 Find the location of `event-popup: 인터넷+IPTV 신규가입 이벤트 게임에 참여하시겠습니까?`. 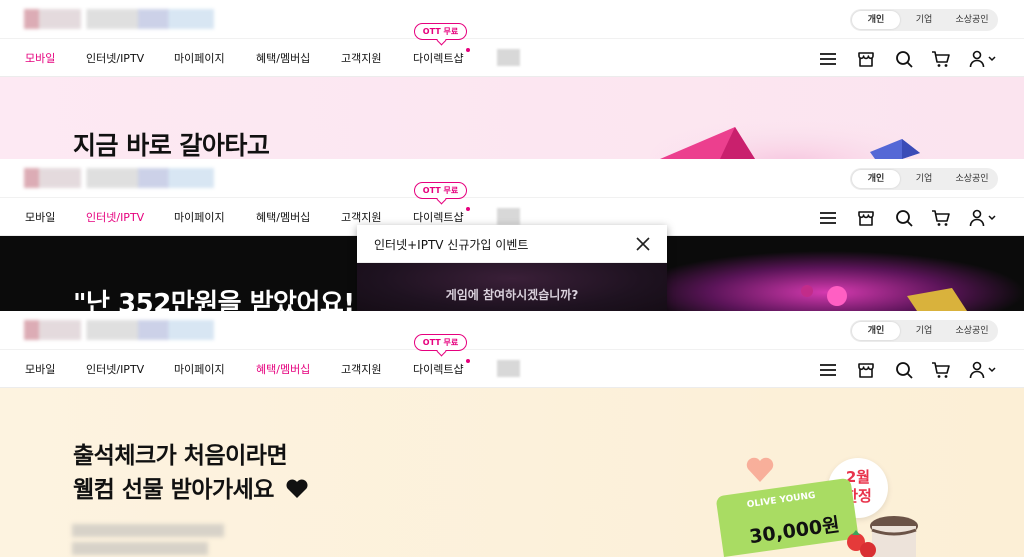

event-popup: 인터넷+IPTV 신규가입 이벤트 게임에 참여하시겠습니까? is located at coordinates (512, 268).